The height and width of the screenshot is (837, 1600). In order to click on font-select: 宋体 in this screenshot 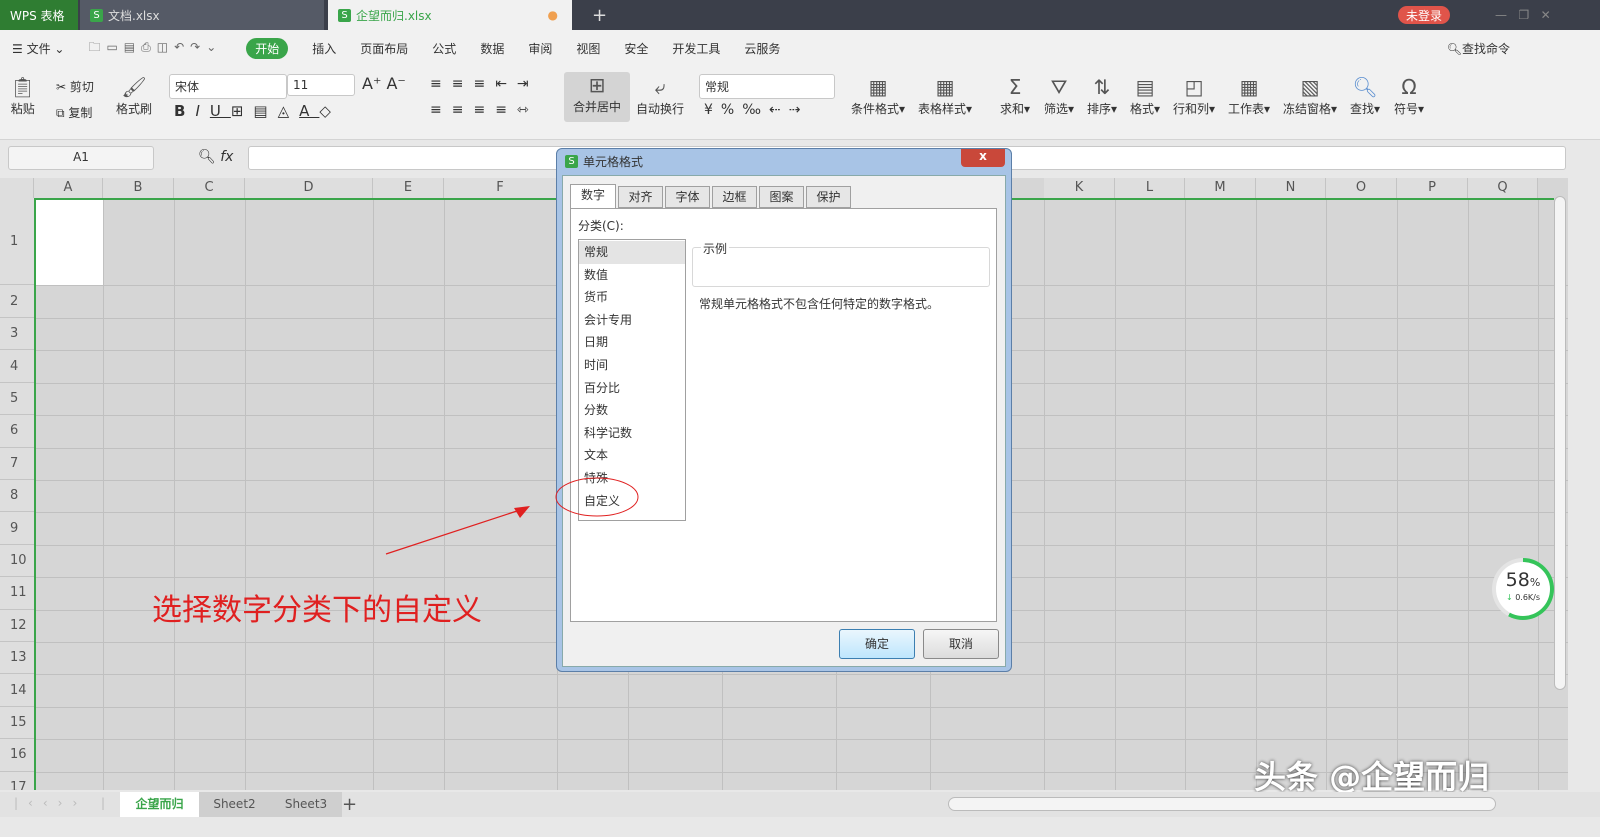, I will do `click(228, 86)`.